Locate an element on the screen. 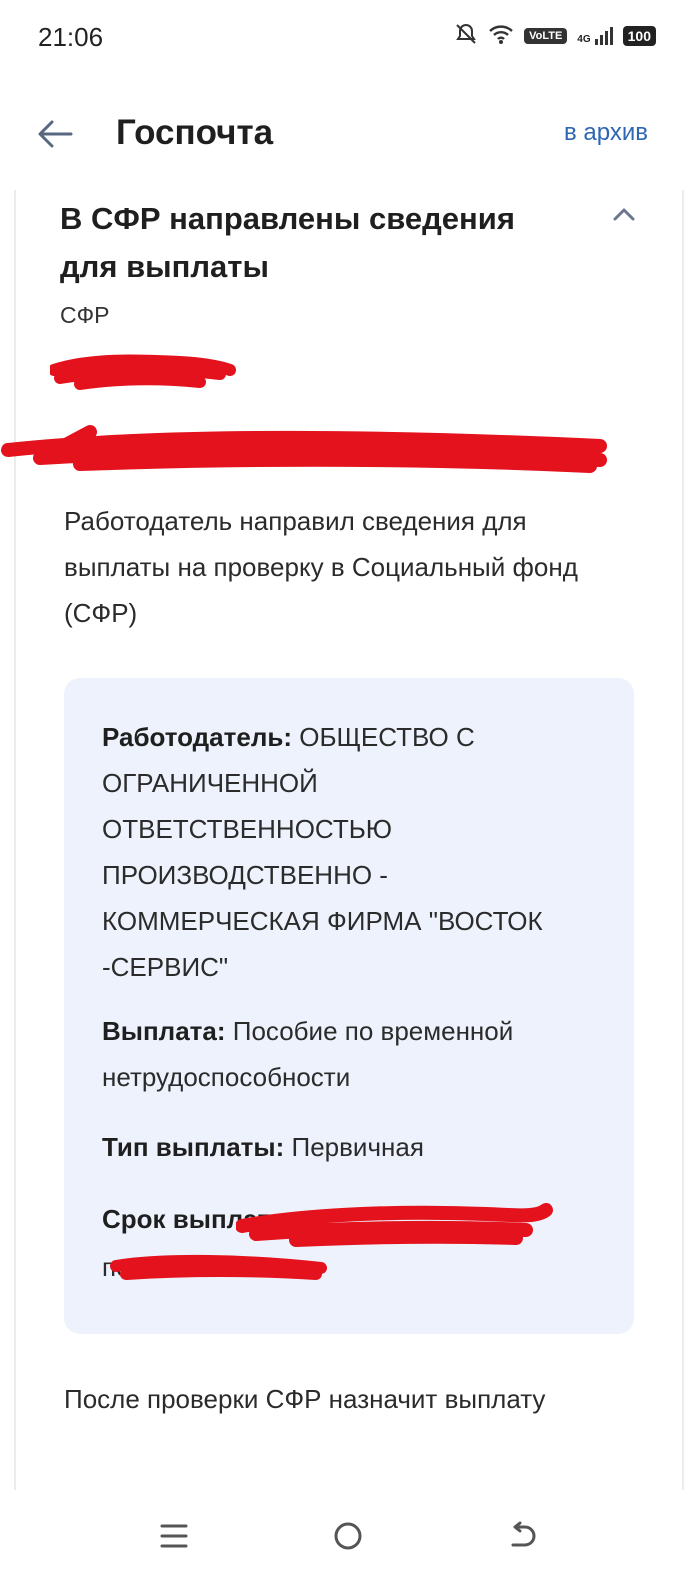 This screenshot has height=1579, width=700. arrow-left-icon is located at coordinates (55, 134).